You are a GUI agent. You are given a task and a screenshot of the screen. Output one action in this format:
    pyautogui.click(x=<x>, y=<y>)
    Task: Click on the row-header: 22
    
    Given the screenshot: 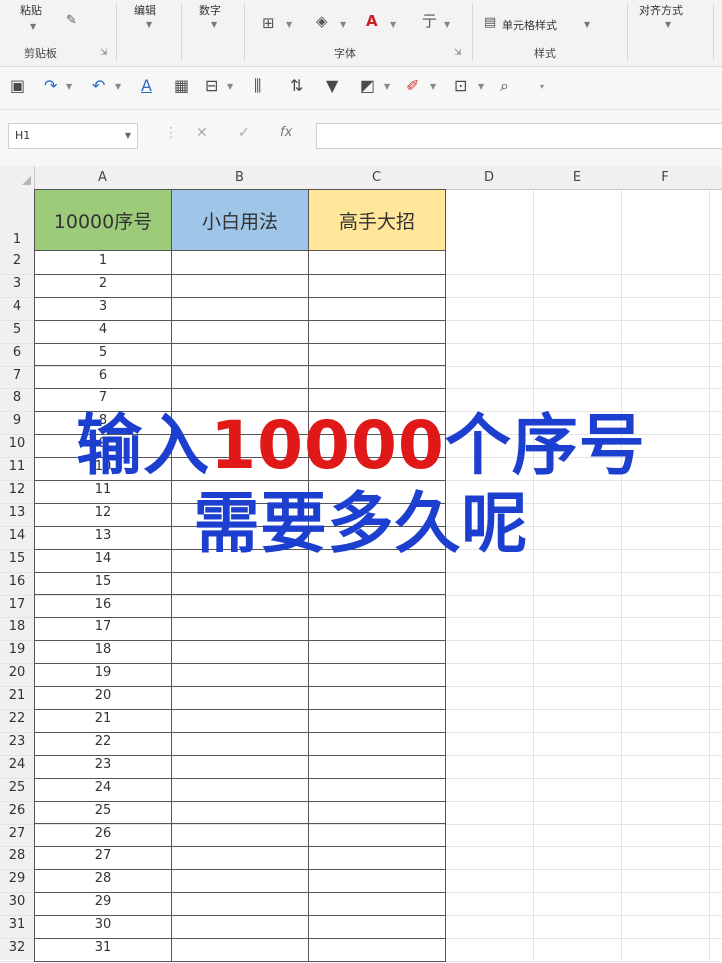 What is the action you would take?
    pyautogui.click(x=17, y=722)
    